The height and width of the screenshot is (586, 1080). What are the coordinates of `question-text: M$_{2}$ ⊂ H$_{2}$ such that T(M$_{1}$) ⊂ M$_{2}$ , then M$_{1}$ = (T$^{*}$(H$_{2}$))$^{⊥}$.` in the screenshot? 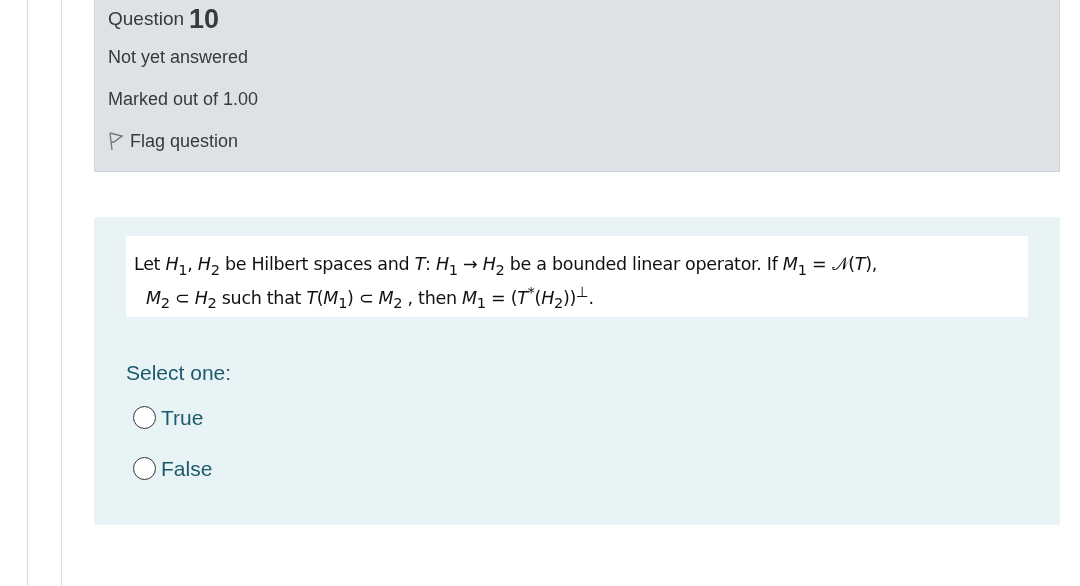 It's located at (370, 296).